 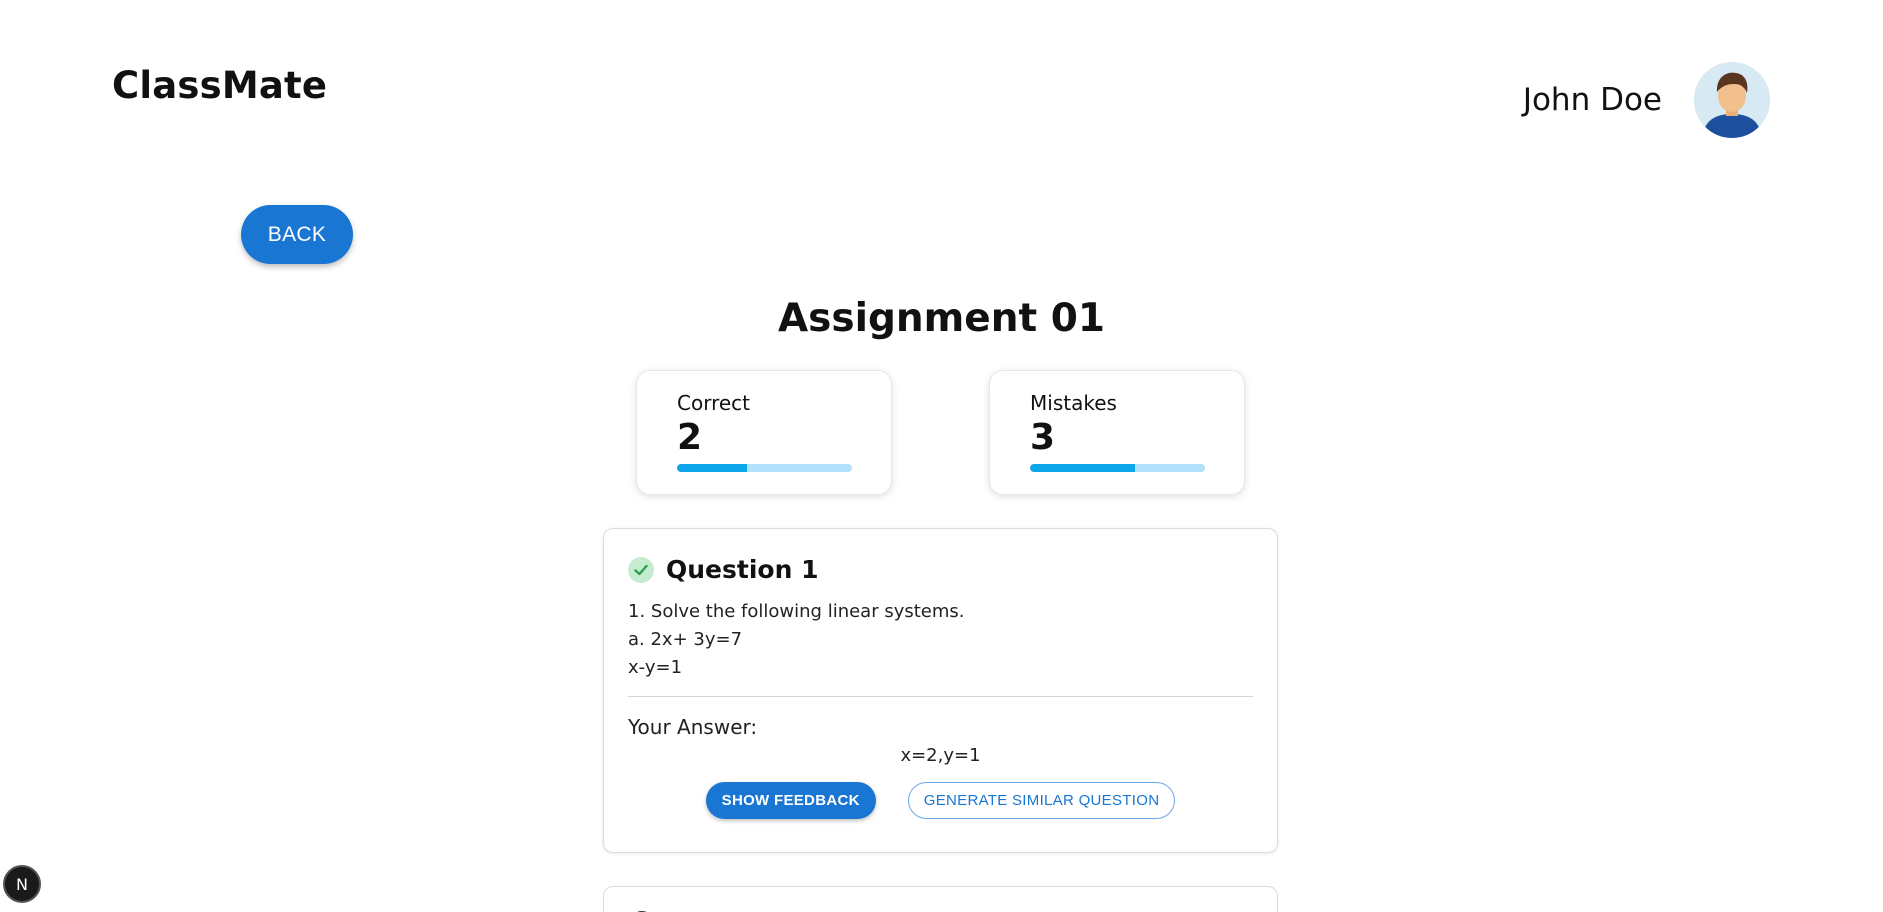 I want to click on avatar, so click(x=1732, y=100).